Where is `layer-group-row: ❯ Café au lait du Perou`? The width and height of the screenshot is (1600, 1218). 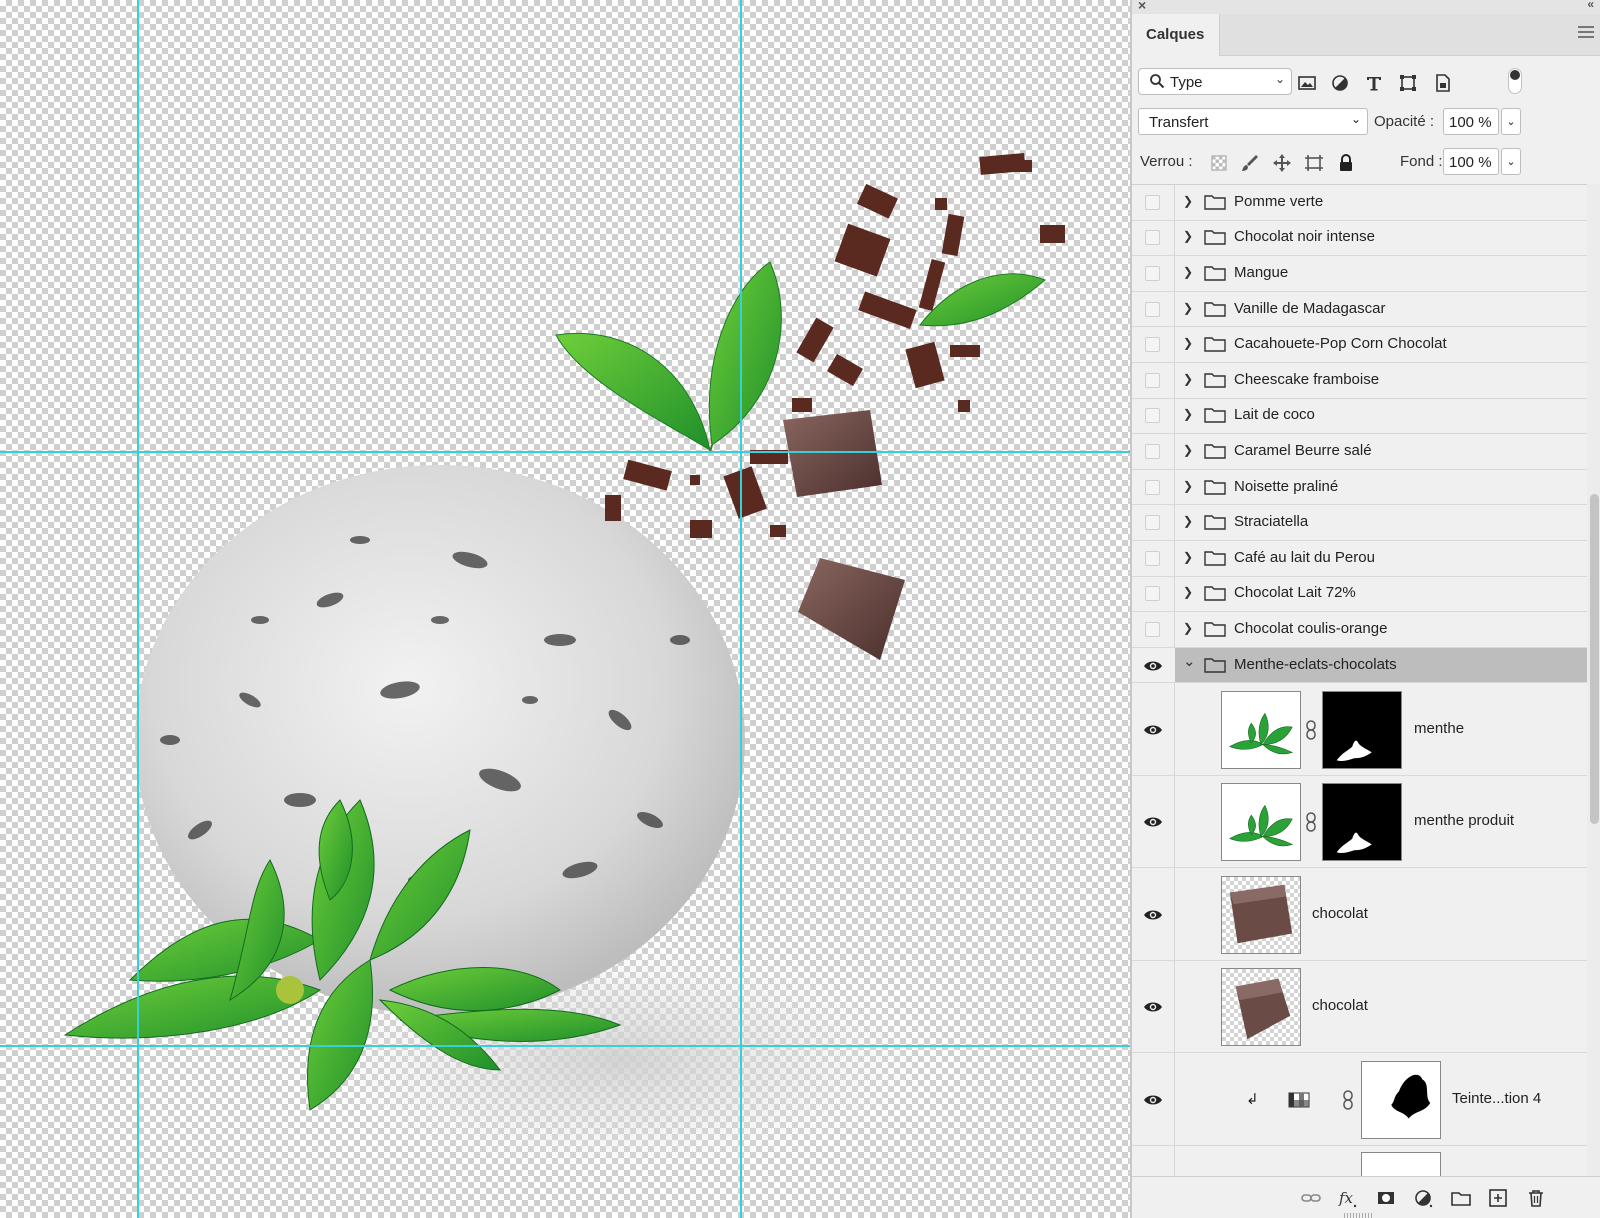 layer-group-row: ❯ Café au lait du Perou is located at coordinates (1359, 559).